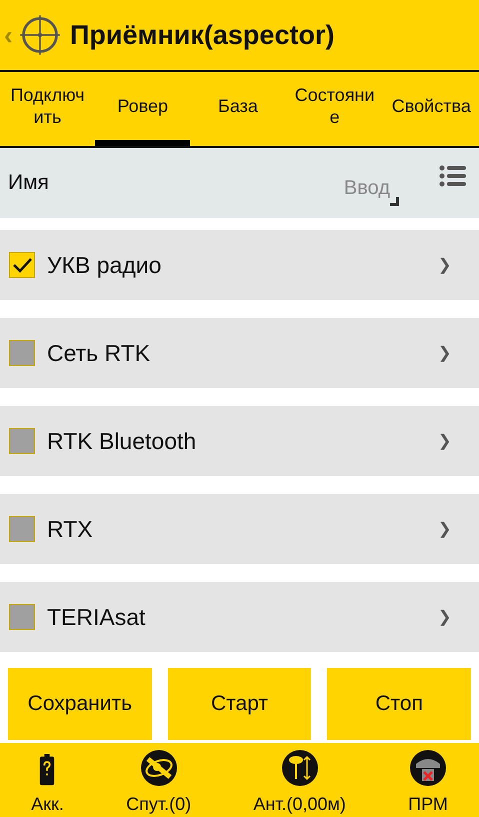 The width and height of the screenshot is (479, 817). I want to click on receiver-disconnected-icon, so click(428, 768).